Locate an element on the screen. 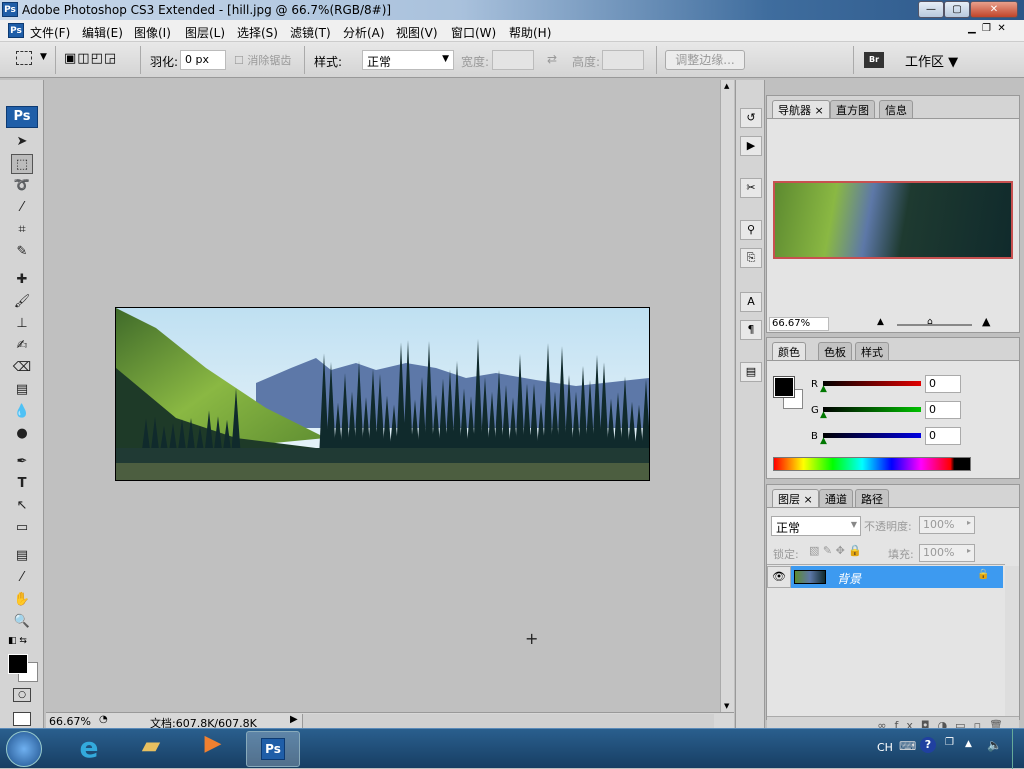  layer-comps-icon: ▤ is located at coordinates (751, 372).